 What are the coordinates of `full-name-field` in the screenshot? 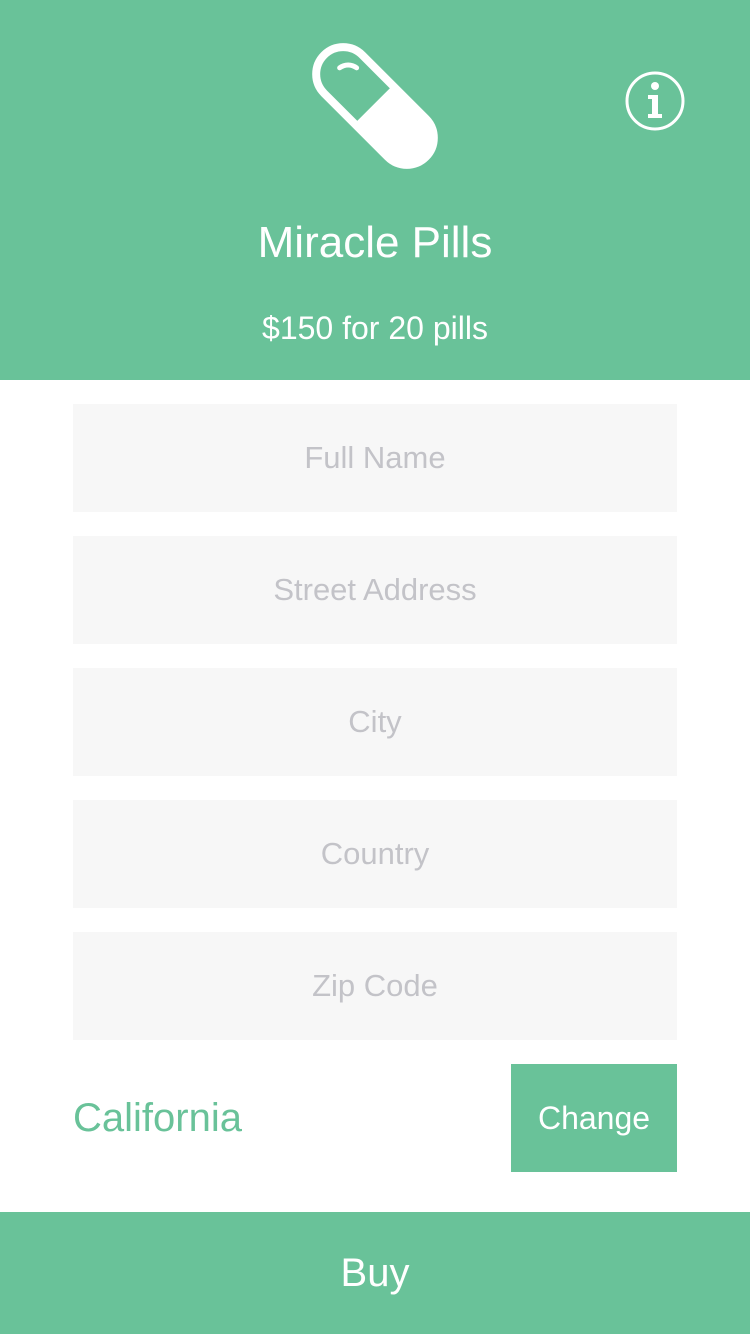 It's located at (375, 458).